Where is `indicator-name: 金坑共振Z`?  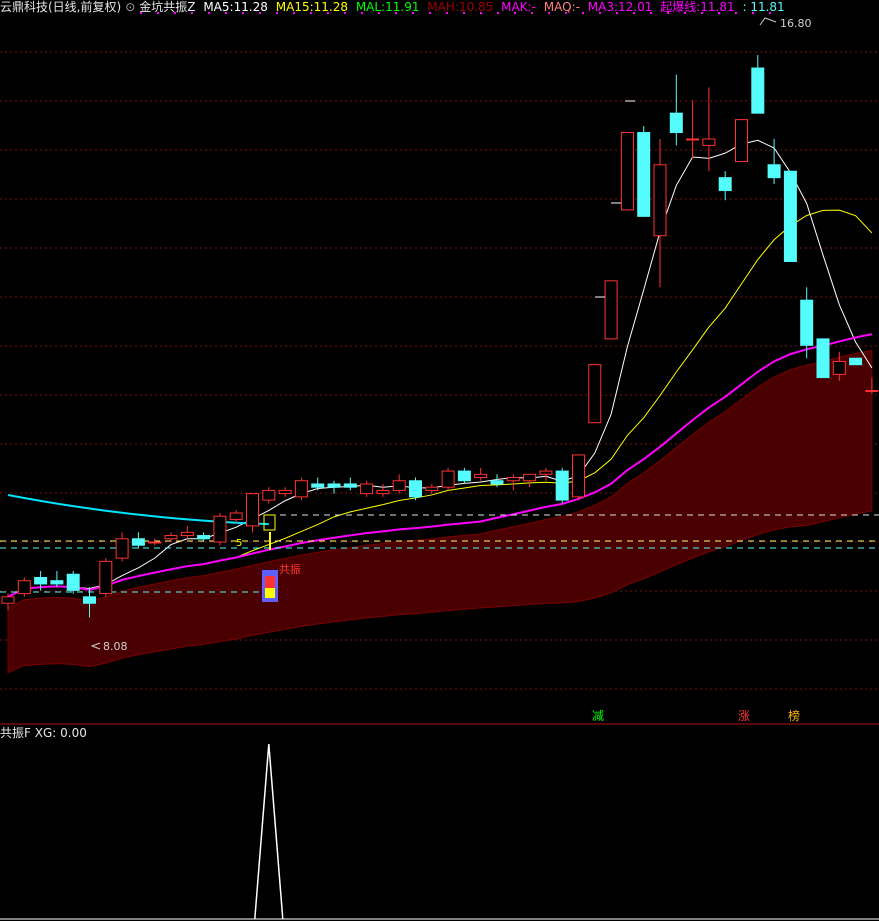
indicator-name: 金坑共振Z is located at coordinates (167, 7).